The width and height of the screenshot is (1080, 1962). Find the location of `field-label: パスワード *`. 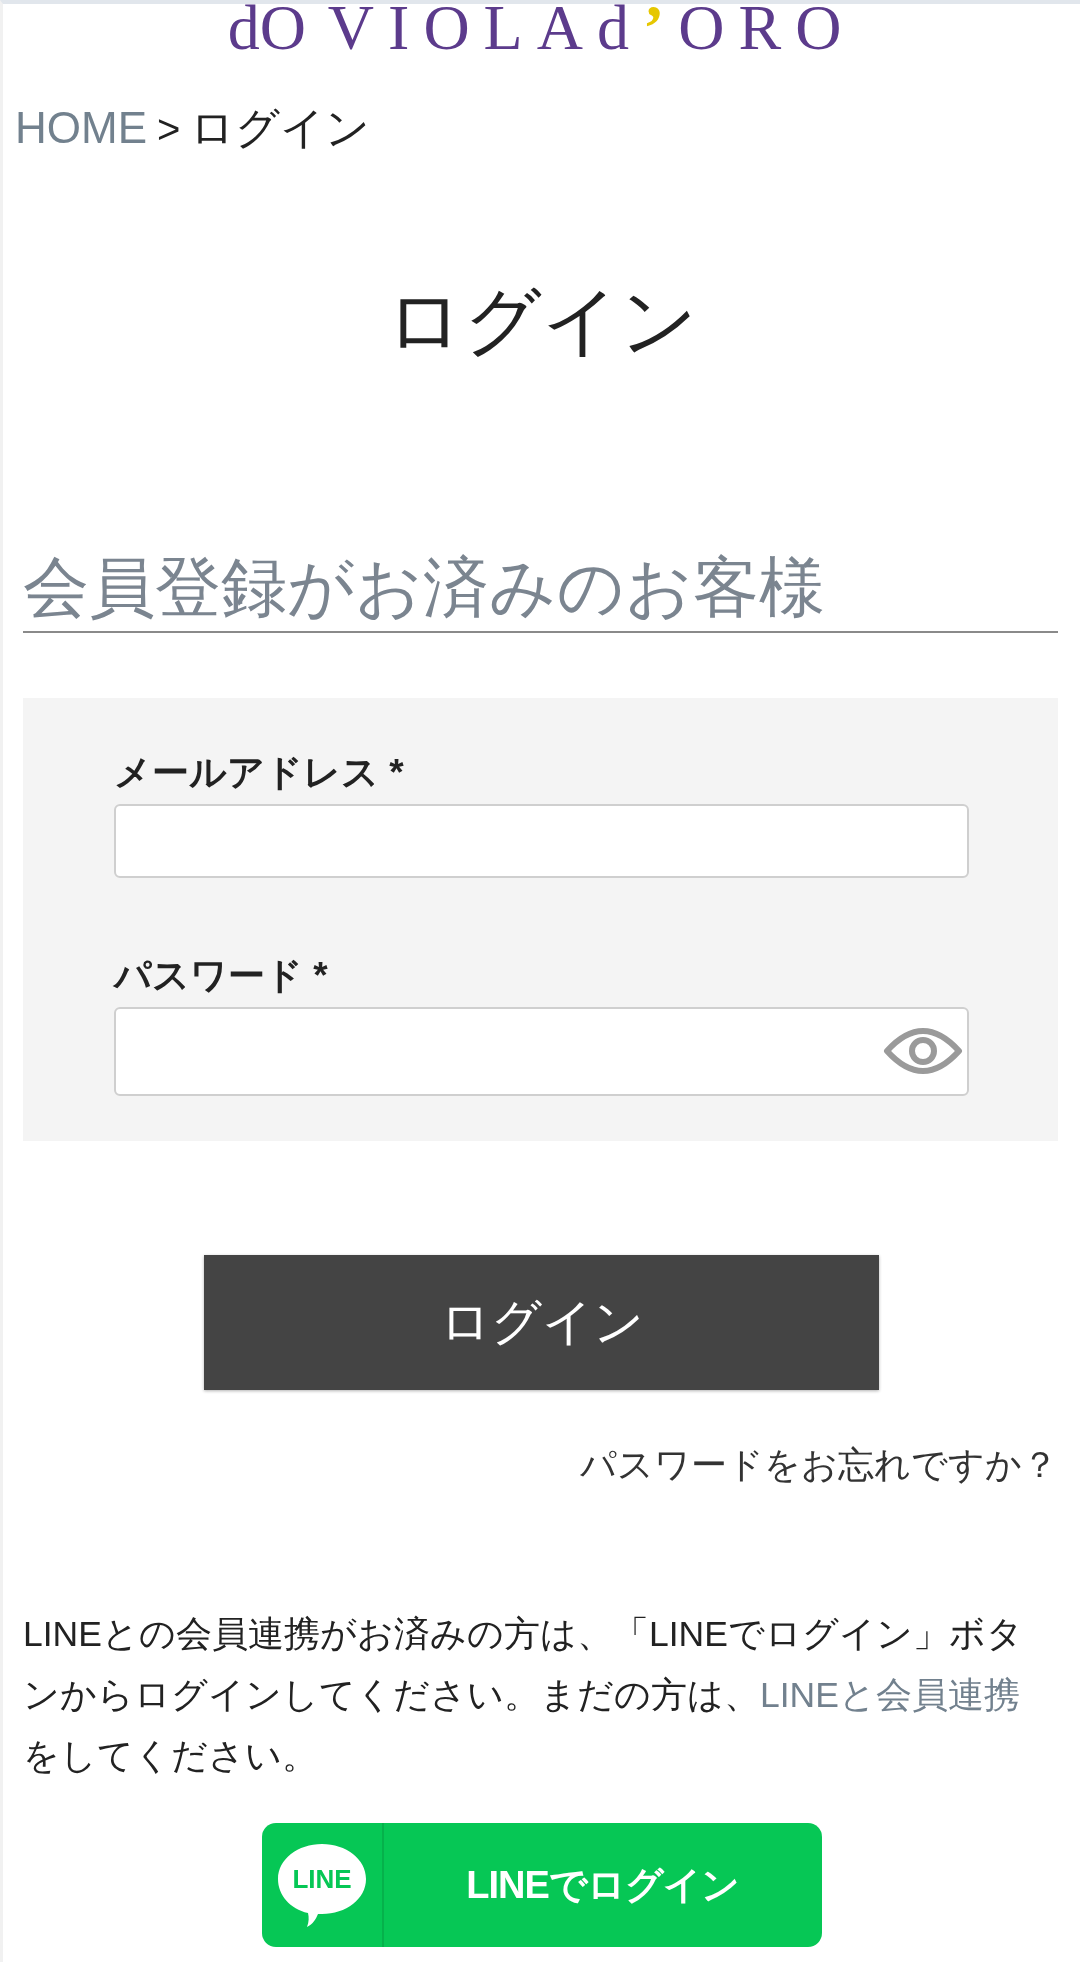

field-label: パスワード * is located at coordinates (221, 976).